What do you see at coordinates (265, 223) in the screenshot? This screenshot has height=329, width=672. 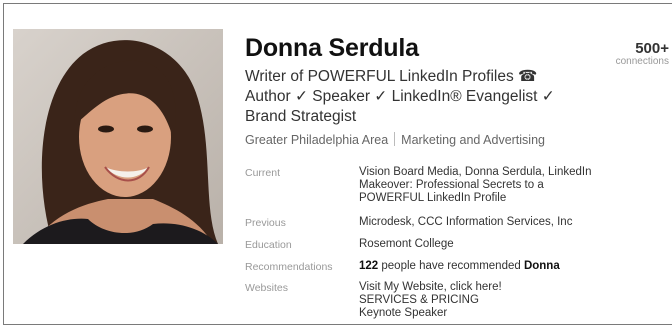 I see `previous-label: Previous` at bounding box center [265, 223].